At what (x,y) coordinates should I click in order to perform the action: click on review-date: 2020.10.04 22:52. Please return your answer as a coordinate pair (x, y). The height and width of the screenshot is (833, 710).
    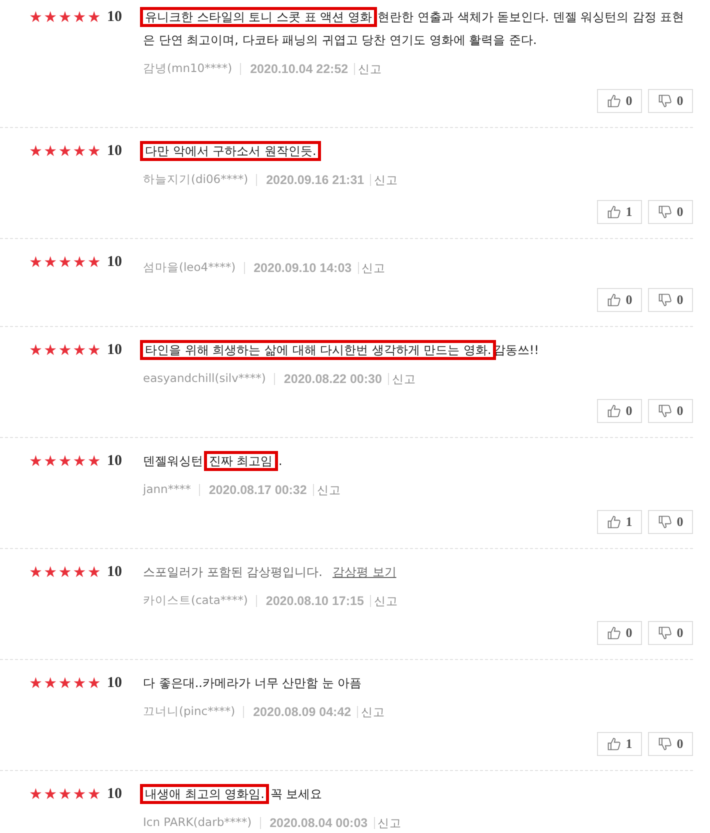
    Looking at the image, I should click on (297, 68).